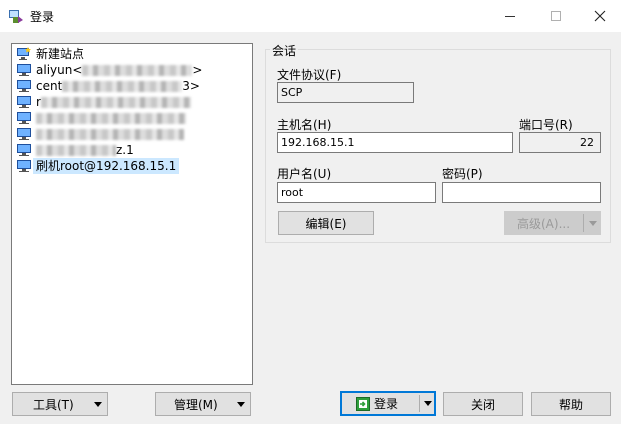 The width and height of the screenshot is (621, 424). Describe the element at coordinates (345, 92) in the screenshot. I see `protocol-select: SCP` at that location.